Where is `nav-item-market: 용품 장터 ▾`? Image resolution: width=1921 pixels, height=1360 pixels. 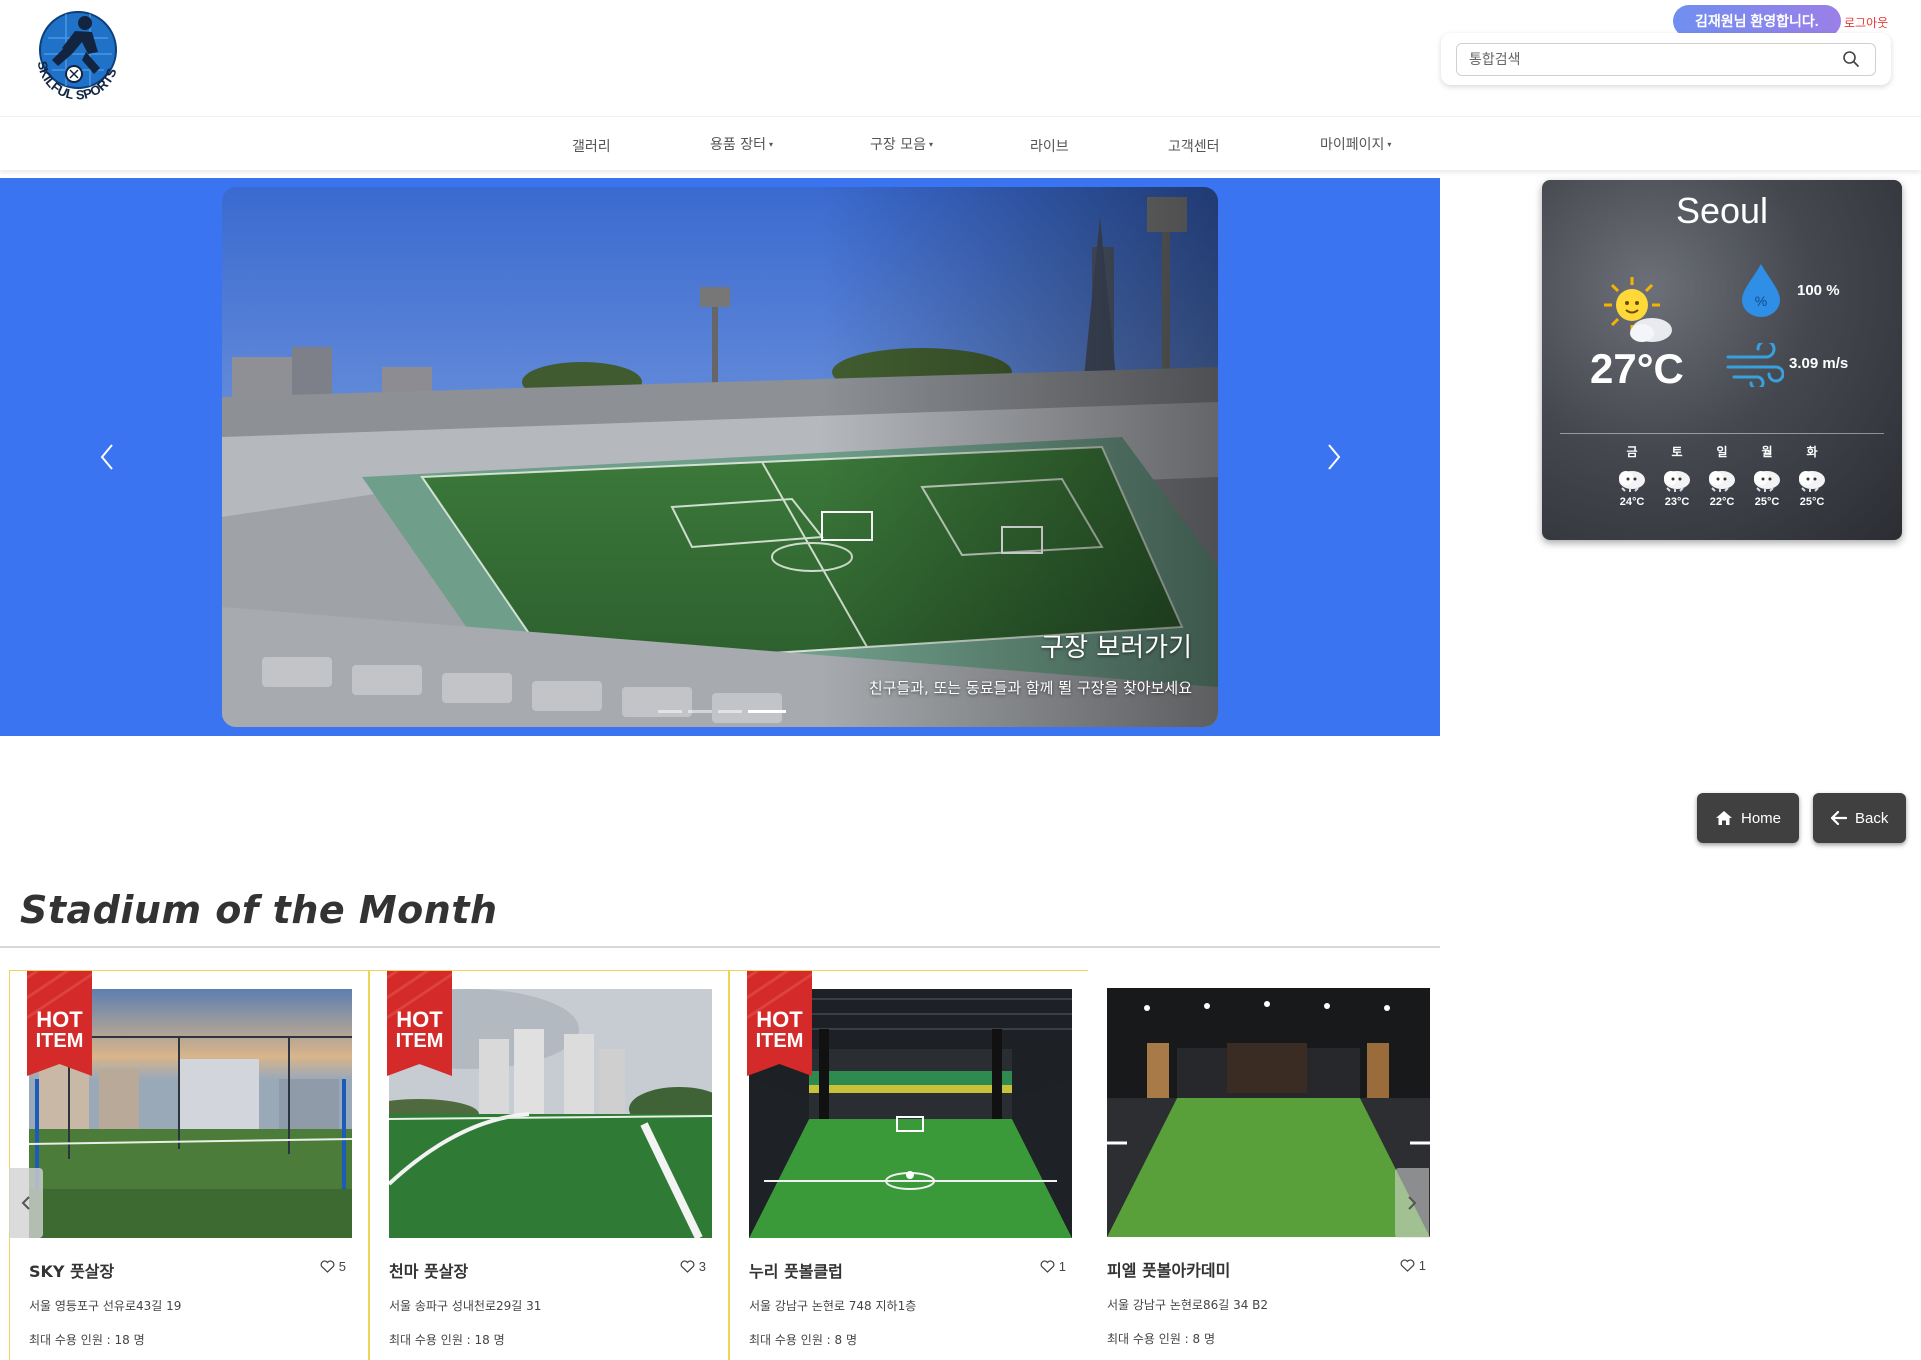 nav-item-market: 용품 장터 ▾ is located at coordinates (741, 144).